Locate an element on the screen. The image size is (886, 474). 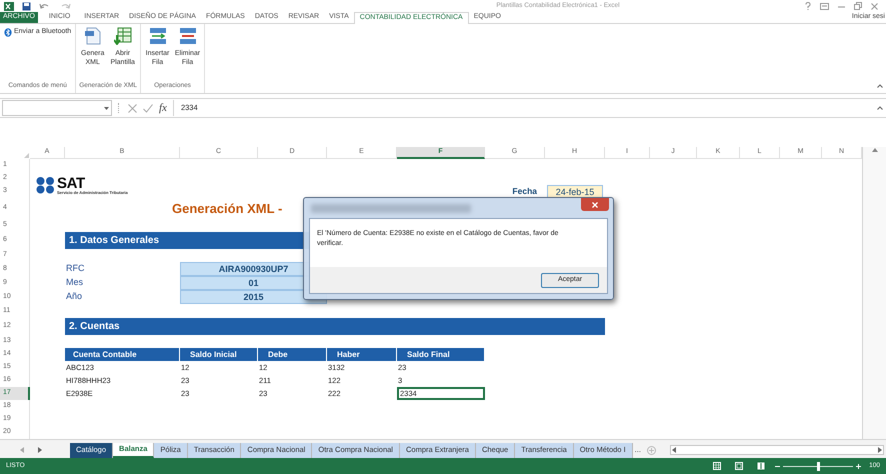
logo-text: SAT is located at coordinates (71, 183).